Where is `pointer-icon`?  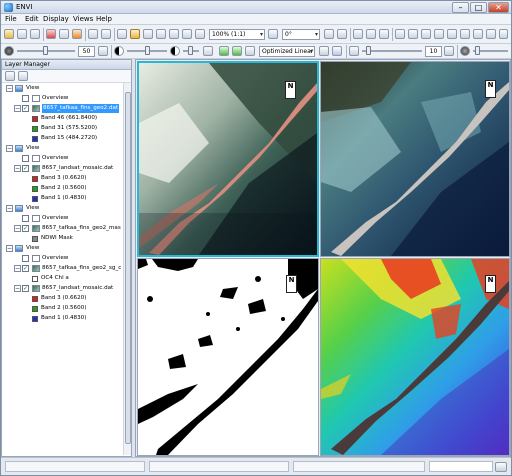 pointer-icon is located at coordinates (122, 34).